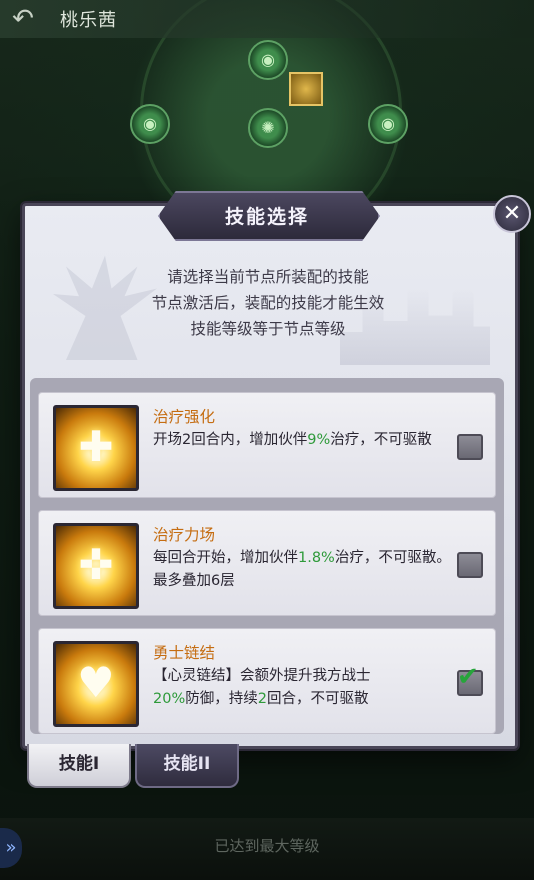 The height and width of the screenshot is (880, 534). I want to click on skill-card-warrior-link: ♥ 勇士链结 【心灵链结】会额外提升我方战士 20%防御，持续2回合，不可驱散 ✔, so click(267, 681).